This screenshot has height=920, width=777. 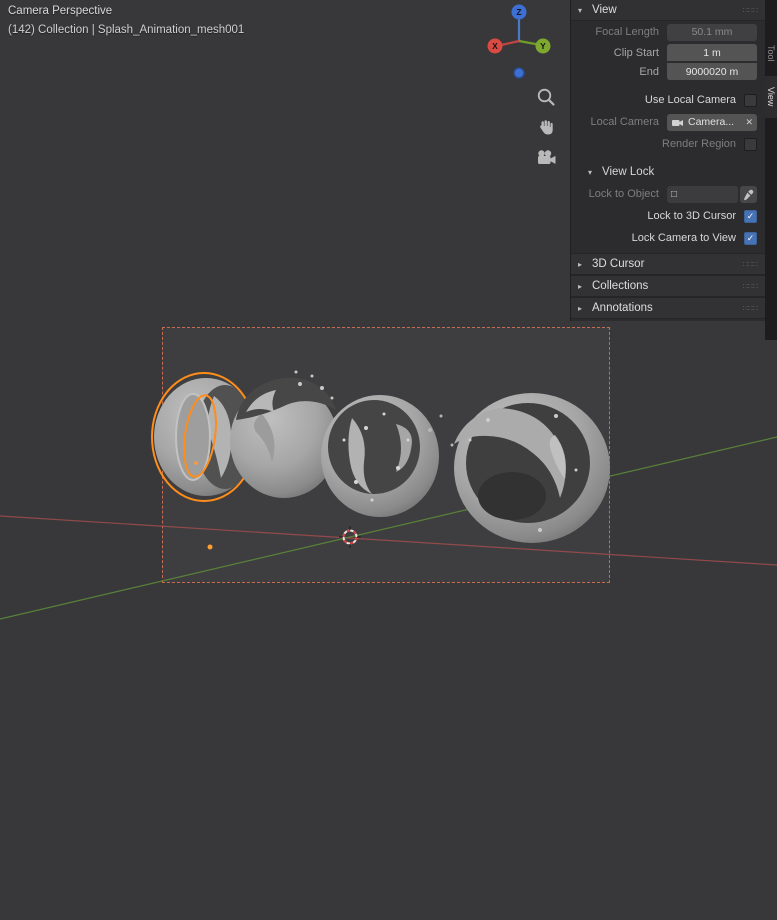 I want to click on clip-end-label: End, so click(x=649, y=71).